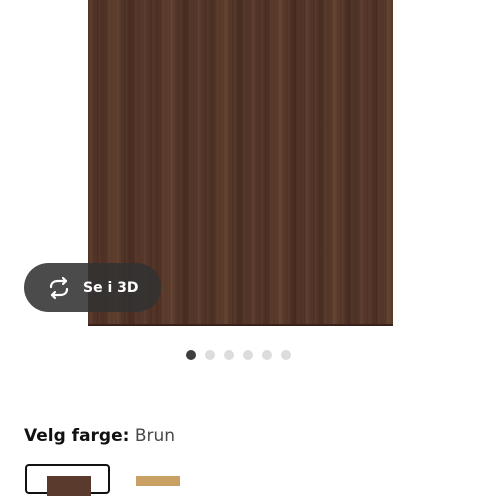  I want to click on color-swatch-brown, so click(67, 480).